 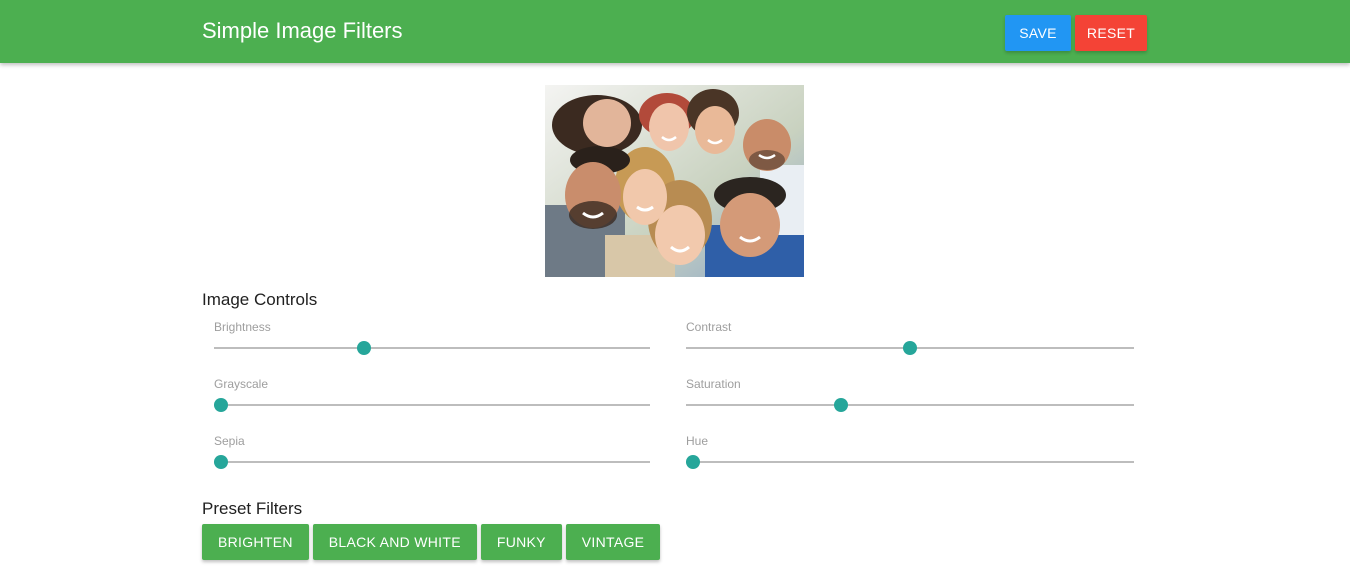 What do you see at coordinates (260, 299) in the screenshot?
I see `image-controls-heading: Image Controls` at bounding box center [260, 299].